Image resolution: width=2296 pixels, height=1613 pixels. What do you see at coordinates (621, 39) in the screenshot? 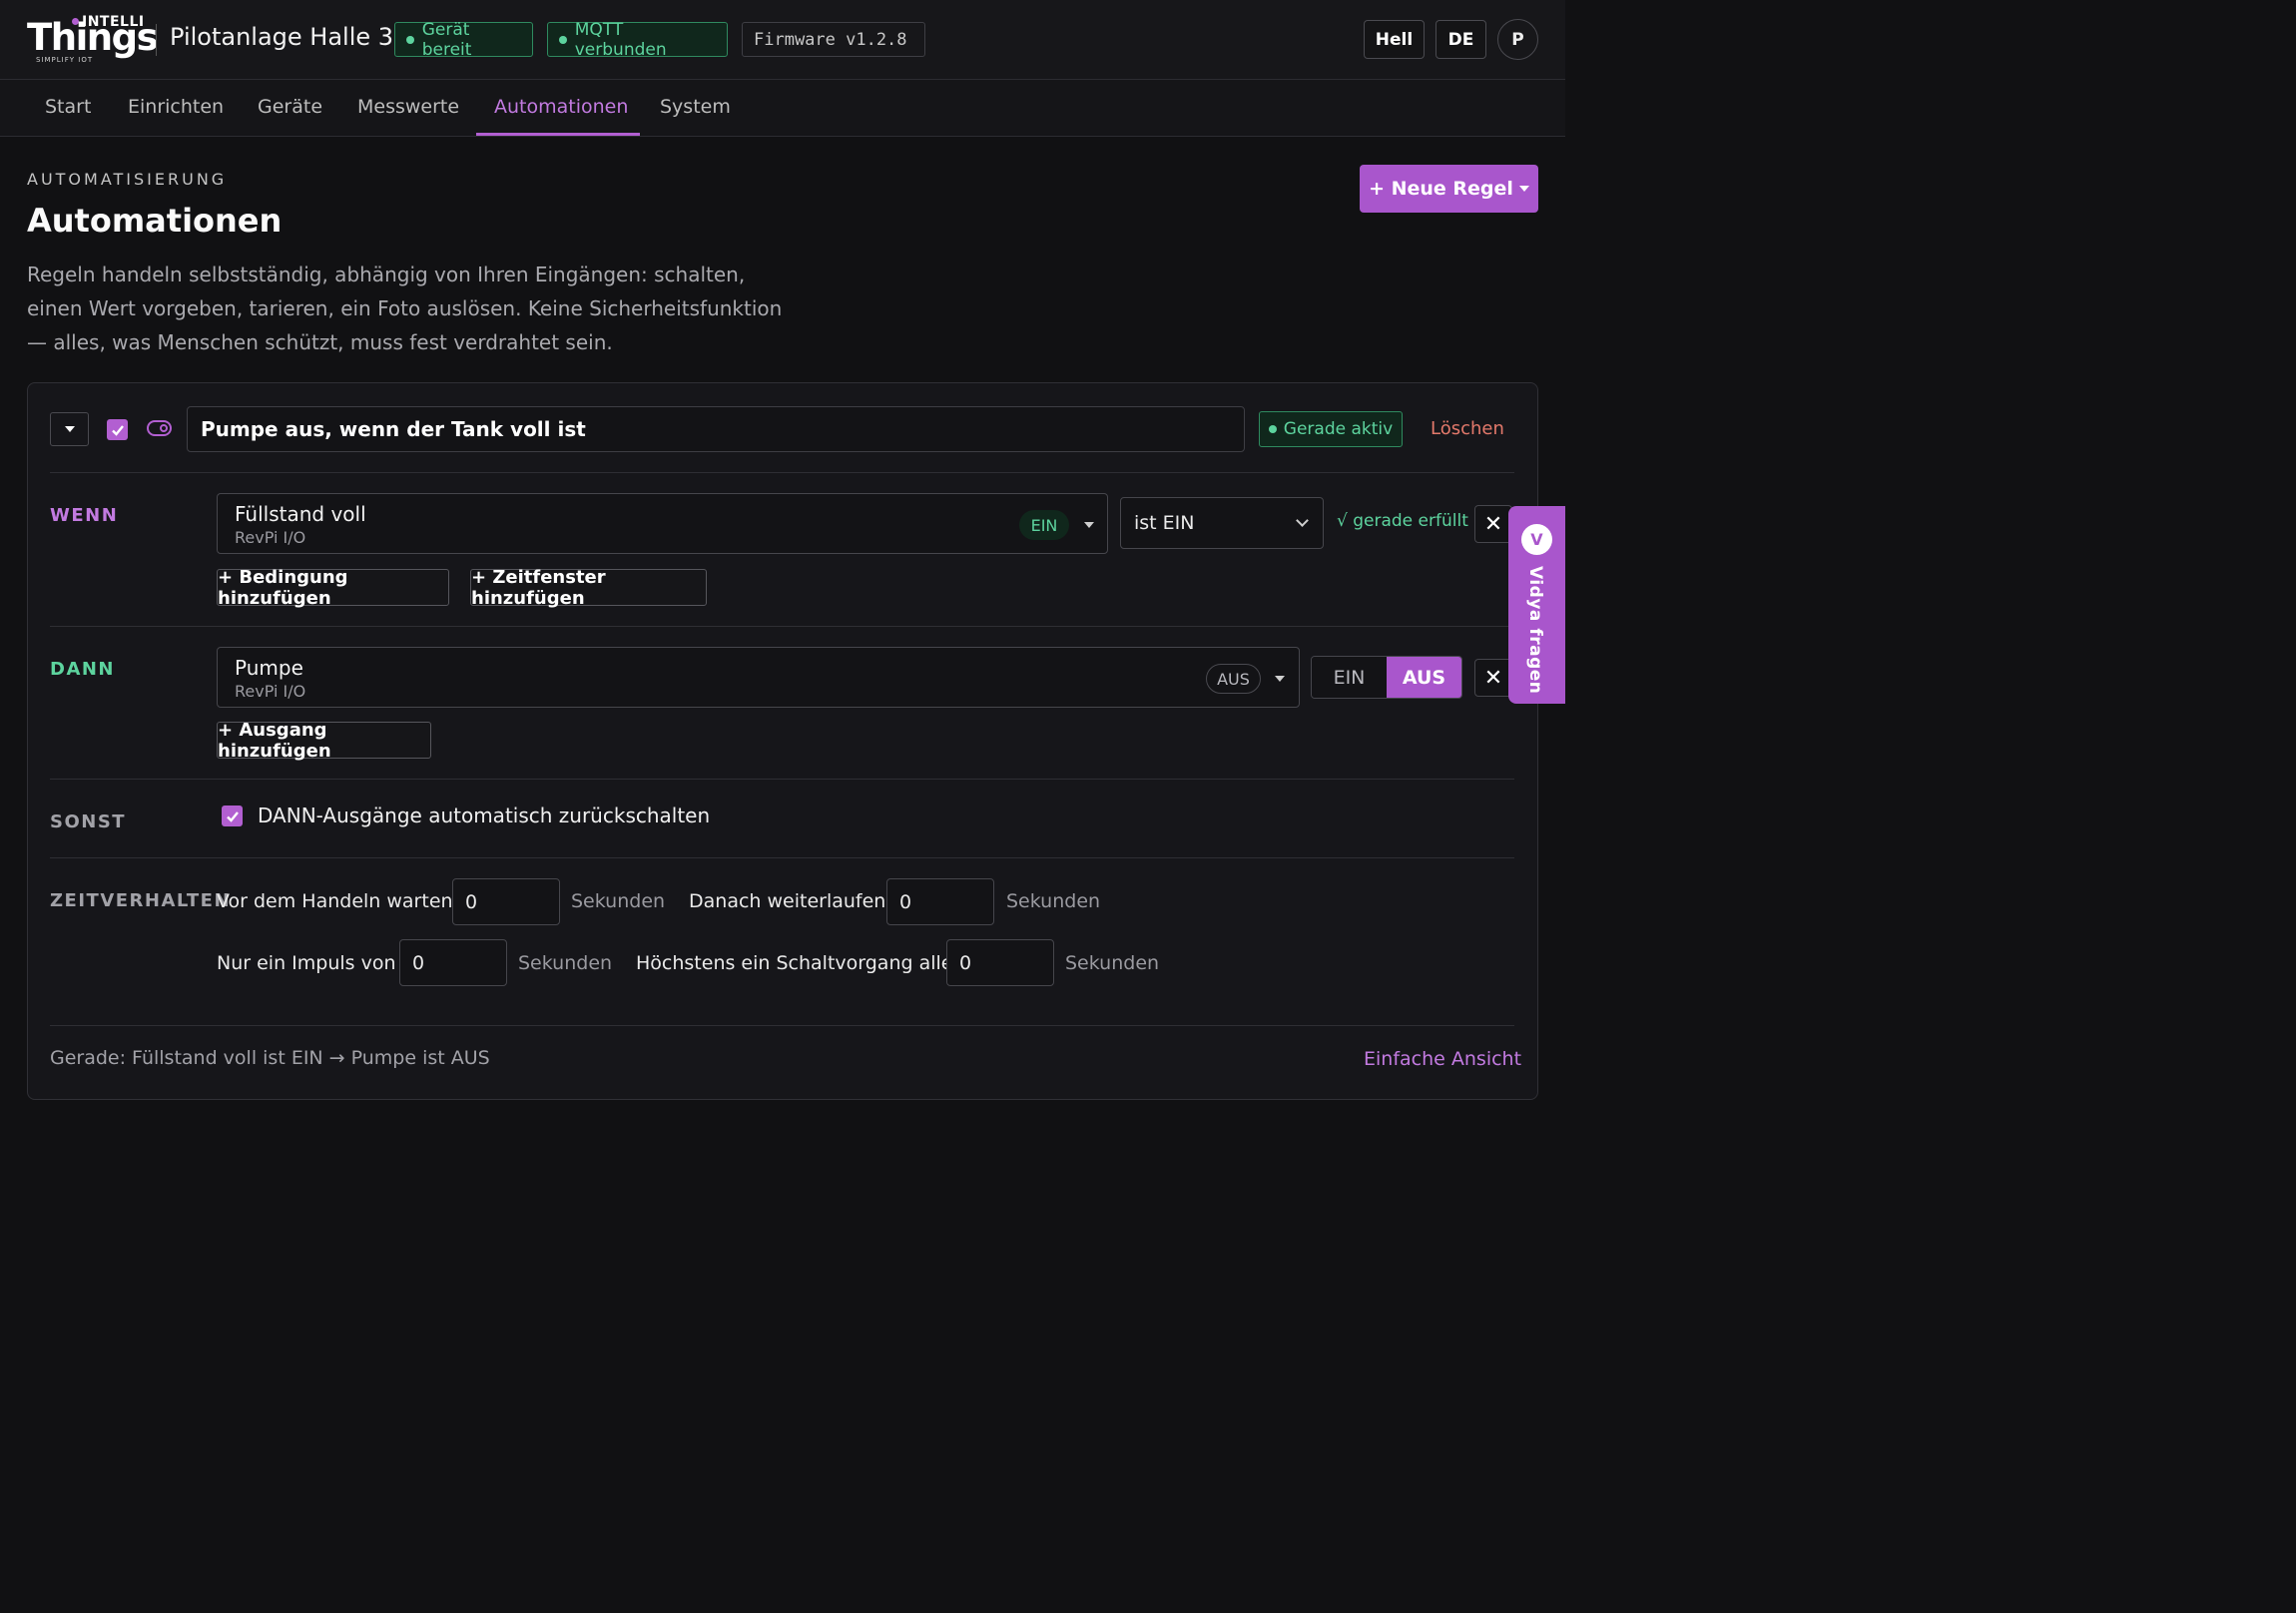
I see `mqtt-status-label: MQTT verbunden` at bounding box center [621, 39].